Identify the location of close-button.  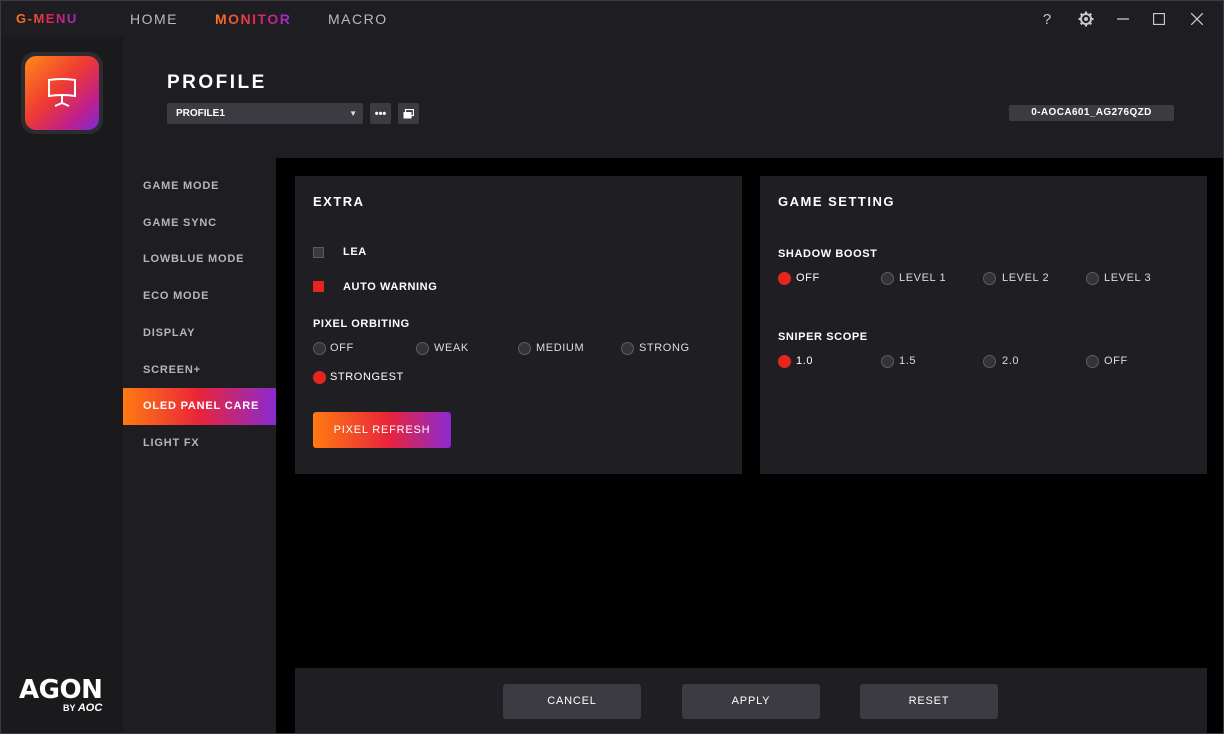
(1197, 19).